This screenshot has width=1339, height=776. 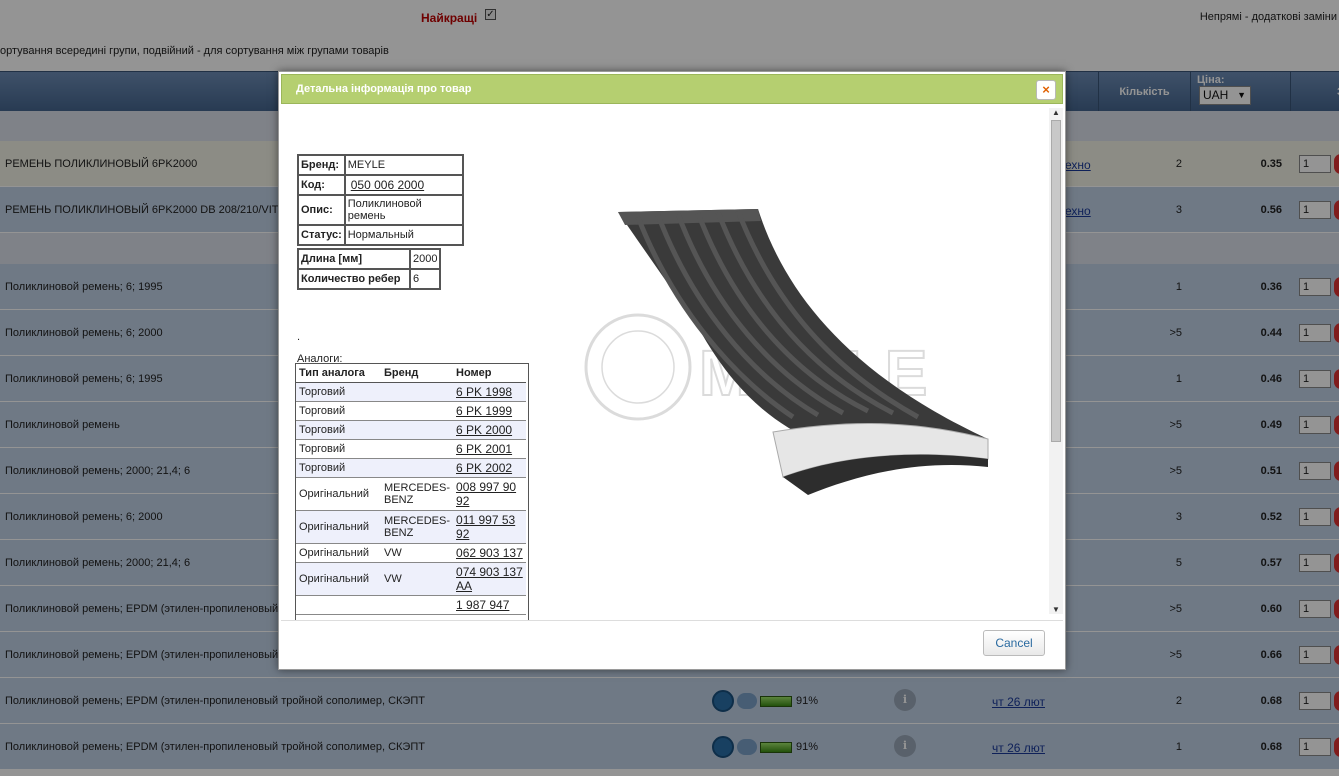 What do you see at coordinates (321, 210) in the screenshot?
I see `desc-label: Опис:` at bounding box center [321, 210].